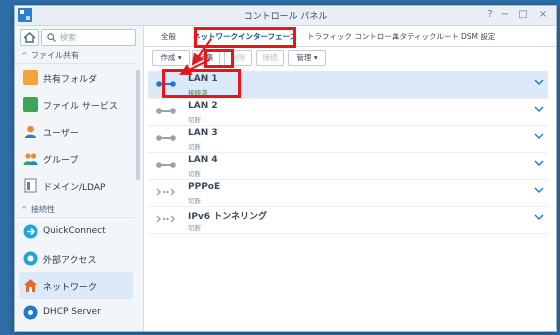 Image resolution: width=560 pixels, height=335 pixels. I want to click on sidebar-scrollbar, so click(138, 125).